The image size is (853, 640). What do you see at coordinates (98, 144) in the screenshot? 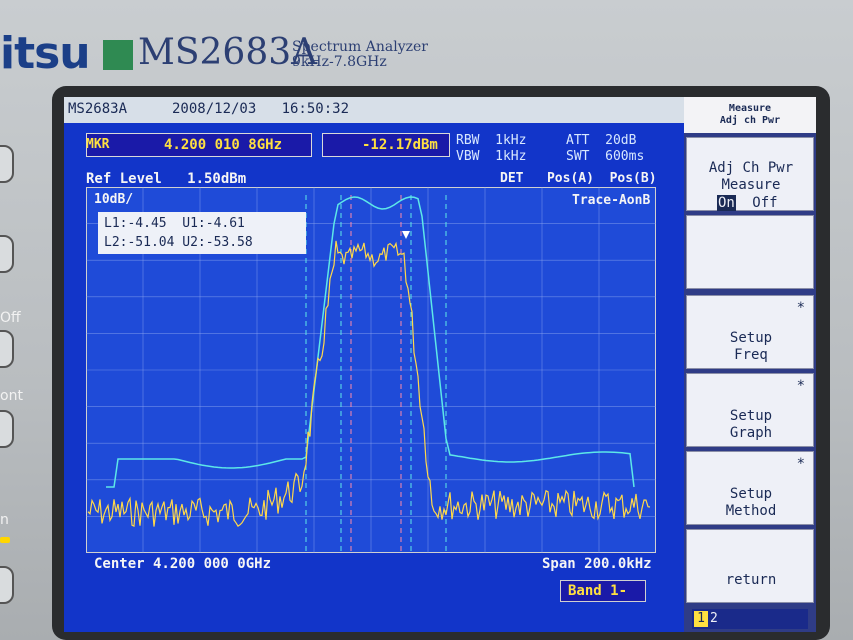
I see `marker-label: MKR` at bounding box center [98, 144].